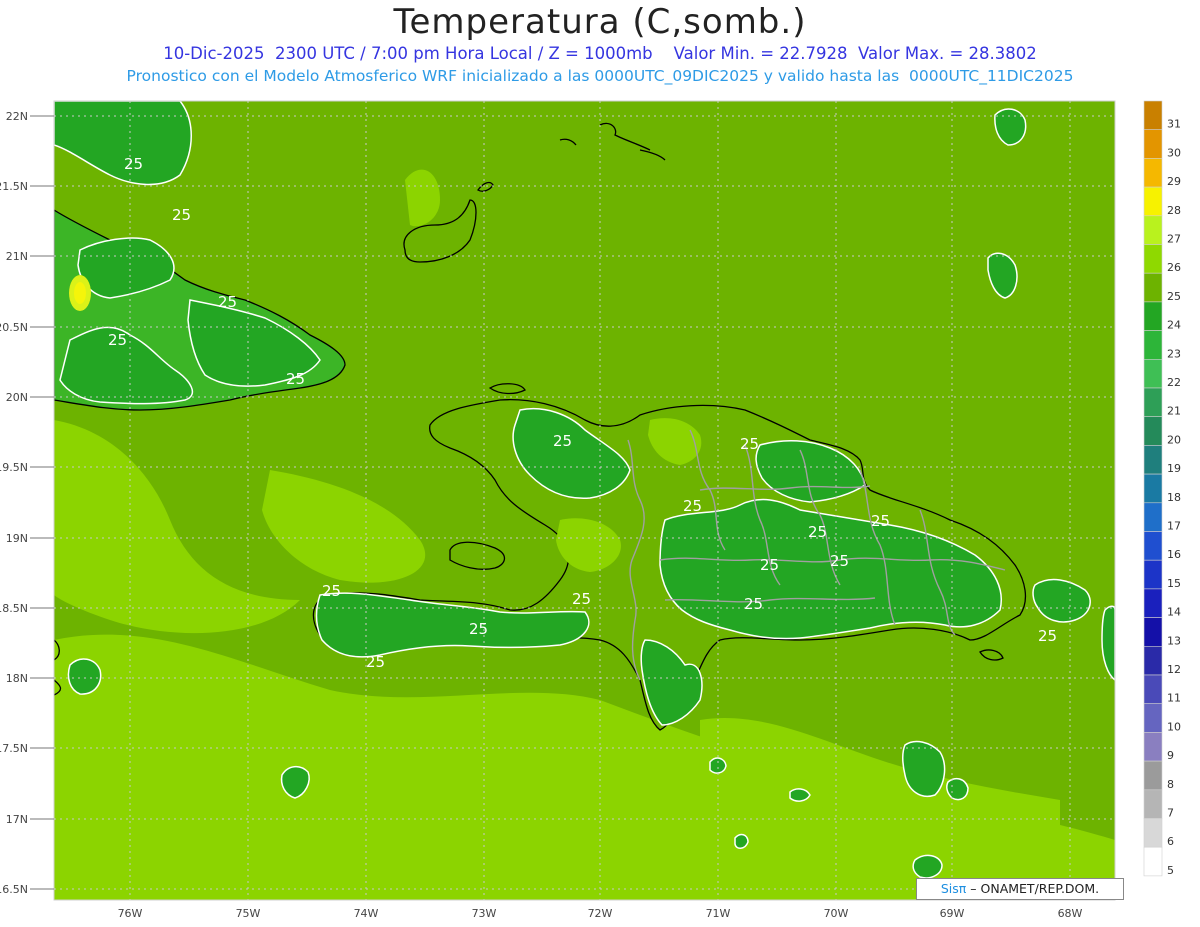  I want to click on colorbar-level-label: 21, so click(1174, 411).